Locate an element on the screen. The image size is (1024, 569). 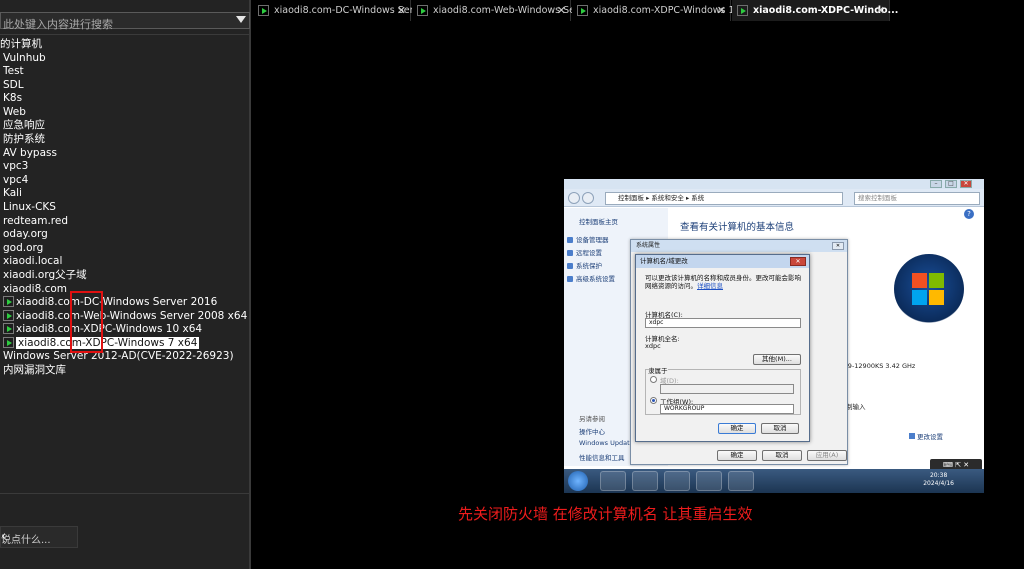
member-of-group: 域(D): 工作组(W): WORKGROUP is located at coordinates (723, 392).